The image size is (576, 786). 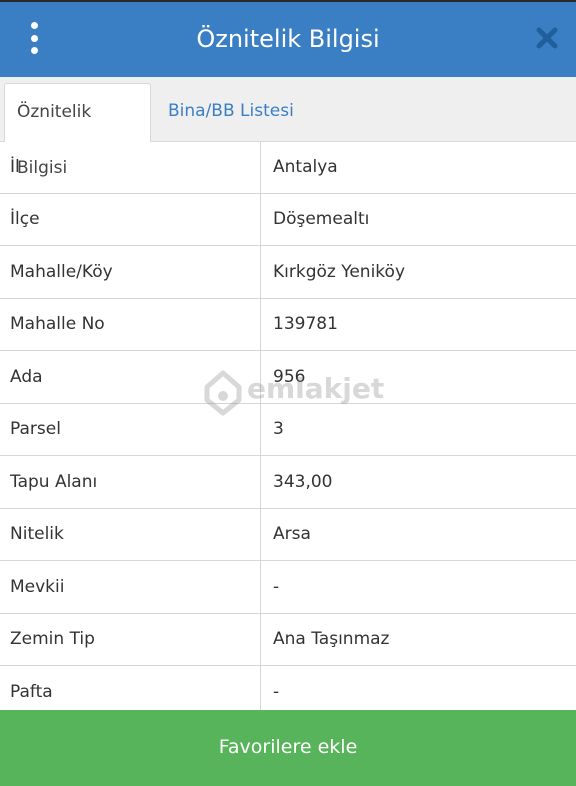 What do you see at coordinates (331, 639) in the screenshot?
I see `attribute-value: Ana Taşınmaz` at bounding box center [331, 639].